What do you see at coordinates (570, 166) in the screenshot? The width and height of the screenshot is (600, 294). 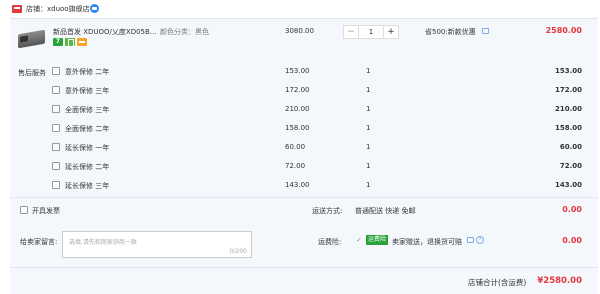 I see `service-total: 72.00` at bounding box center [570, 166].